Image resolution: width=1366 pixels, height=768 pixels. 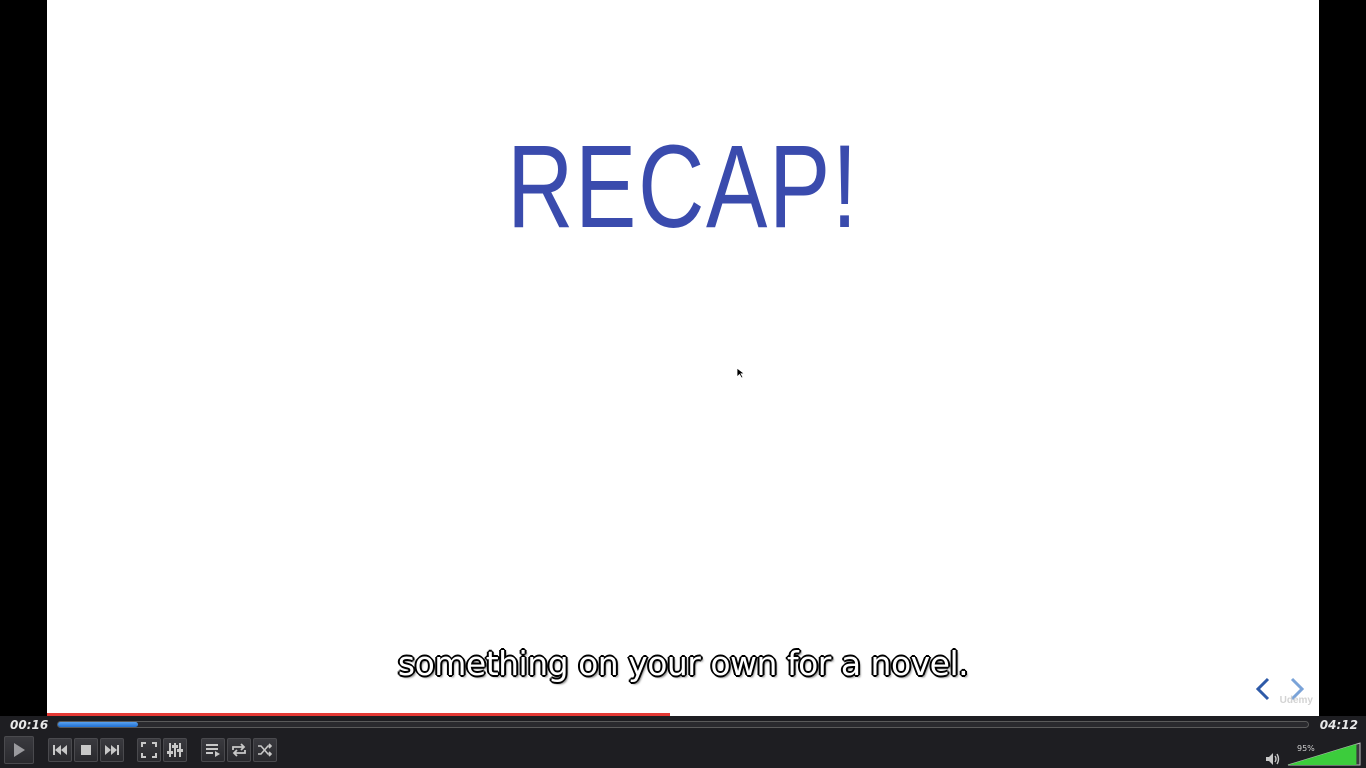 I want to click on play-icon, so click(x=19, y=750).